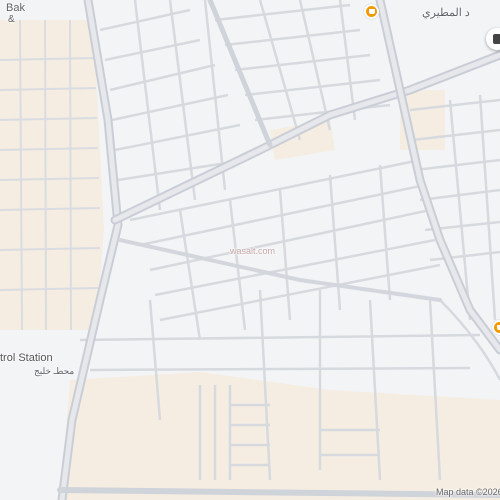 Image resolution: width=500 pixels, height=500 pixels. What do you see at coordinates (11, 19) in the screenshot?
I see `place-label-top-left-amp: &` at bounding box center [11, 19].